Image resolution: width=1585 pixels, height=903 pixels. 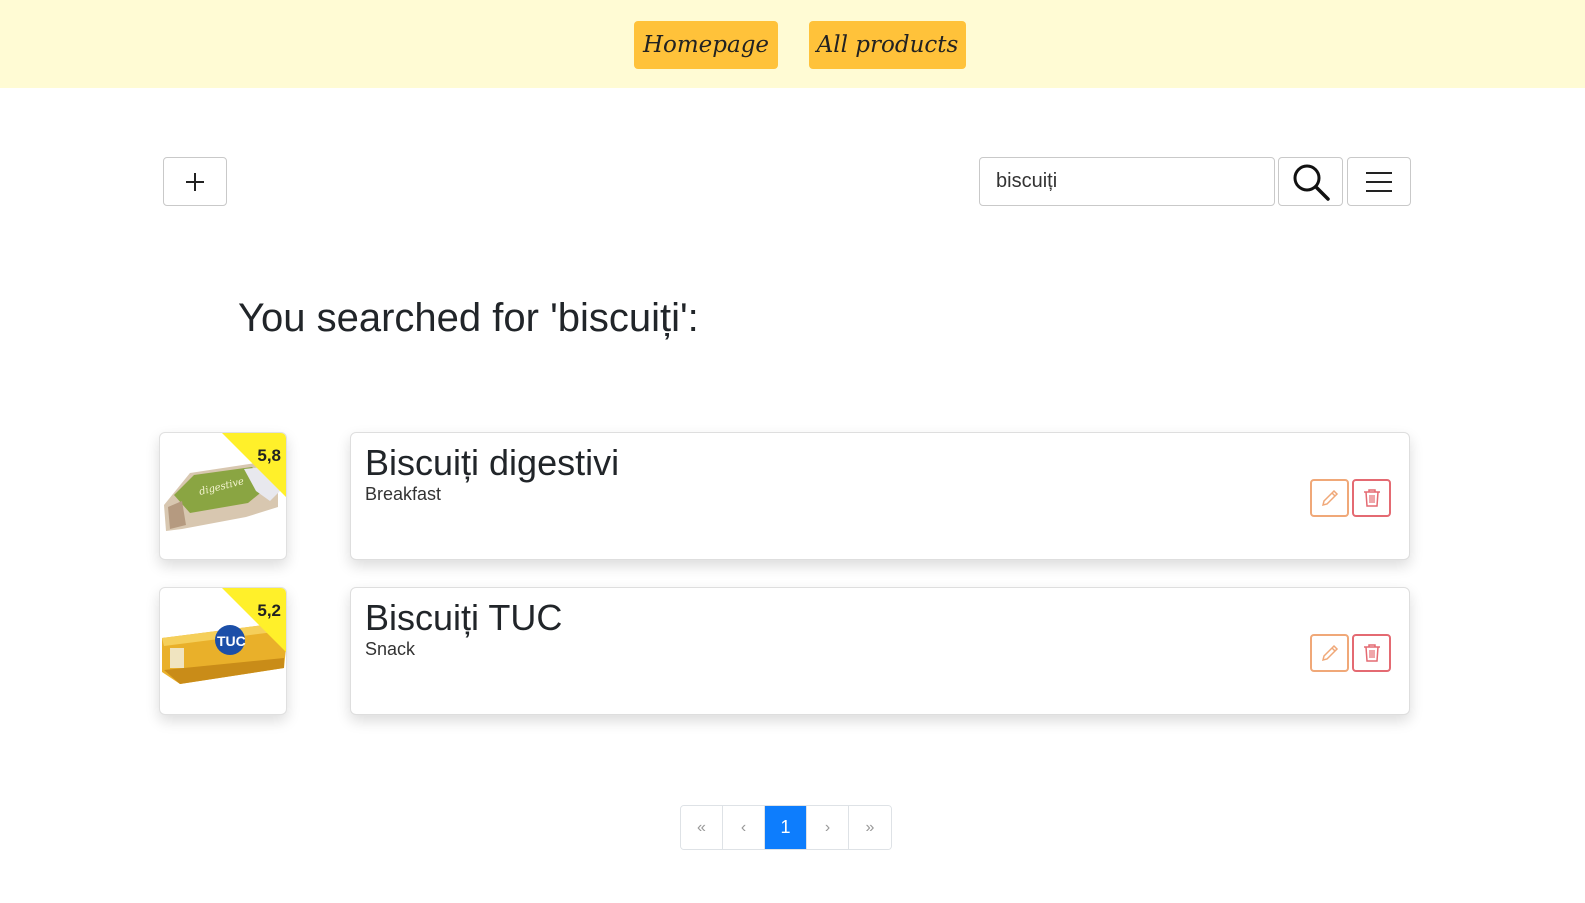 I want to click on top-navbar: Homepage All products, so click(x=792, y=44).